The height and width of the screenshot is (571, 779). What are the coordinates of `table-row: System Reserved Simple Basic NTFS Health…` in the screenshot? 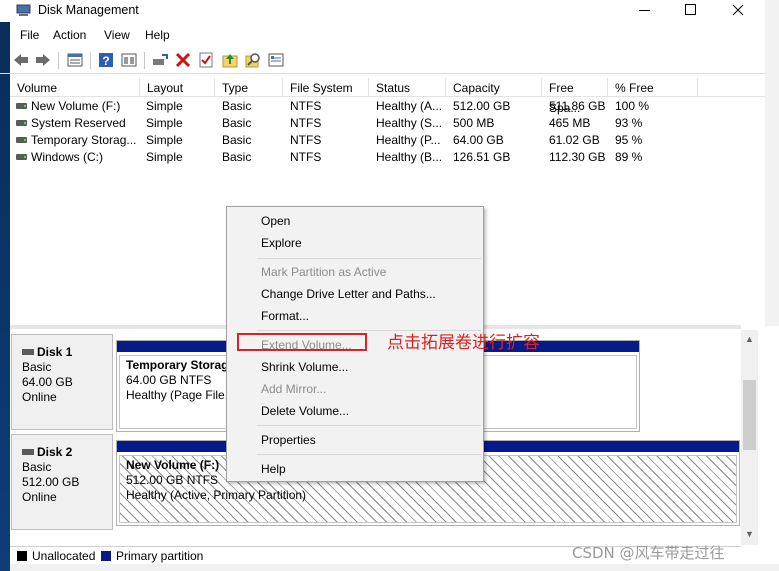 It's located at (387, 123).